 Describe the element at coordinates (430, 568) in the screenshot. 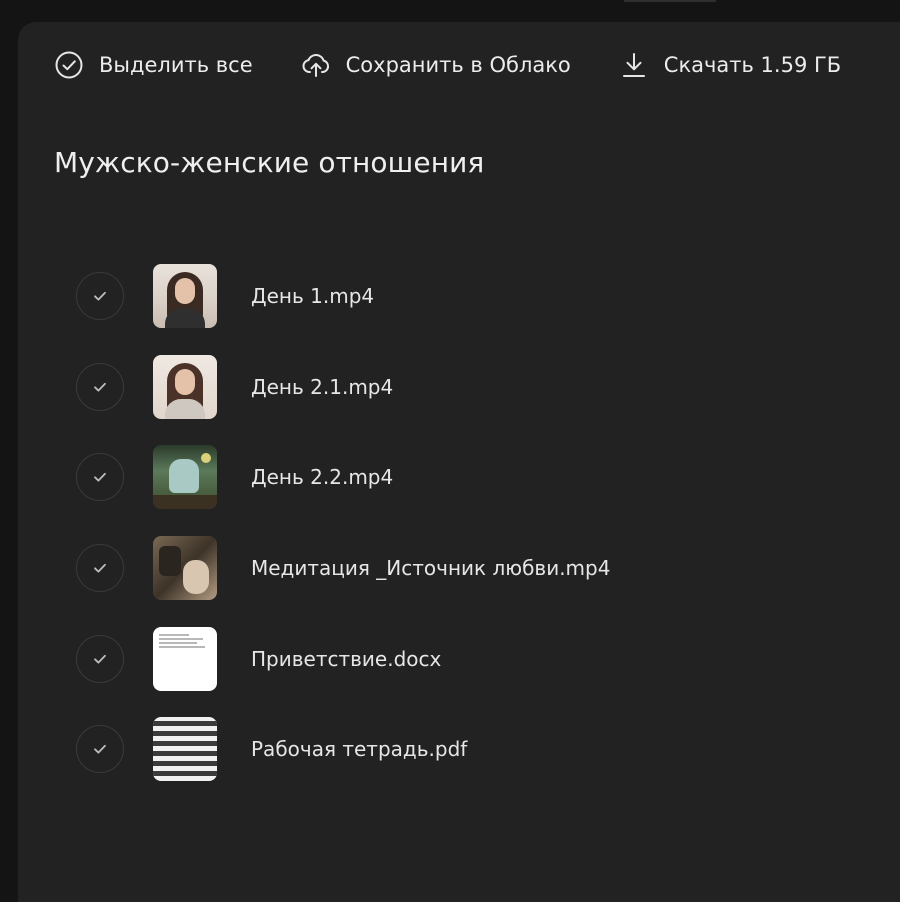

I see `file-name: Медитация _Источник любви.mp4` at that location.